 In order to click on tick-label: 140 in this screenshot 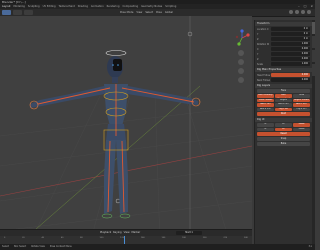, I will do `click(142, 238)`.